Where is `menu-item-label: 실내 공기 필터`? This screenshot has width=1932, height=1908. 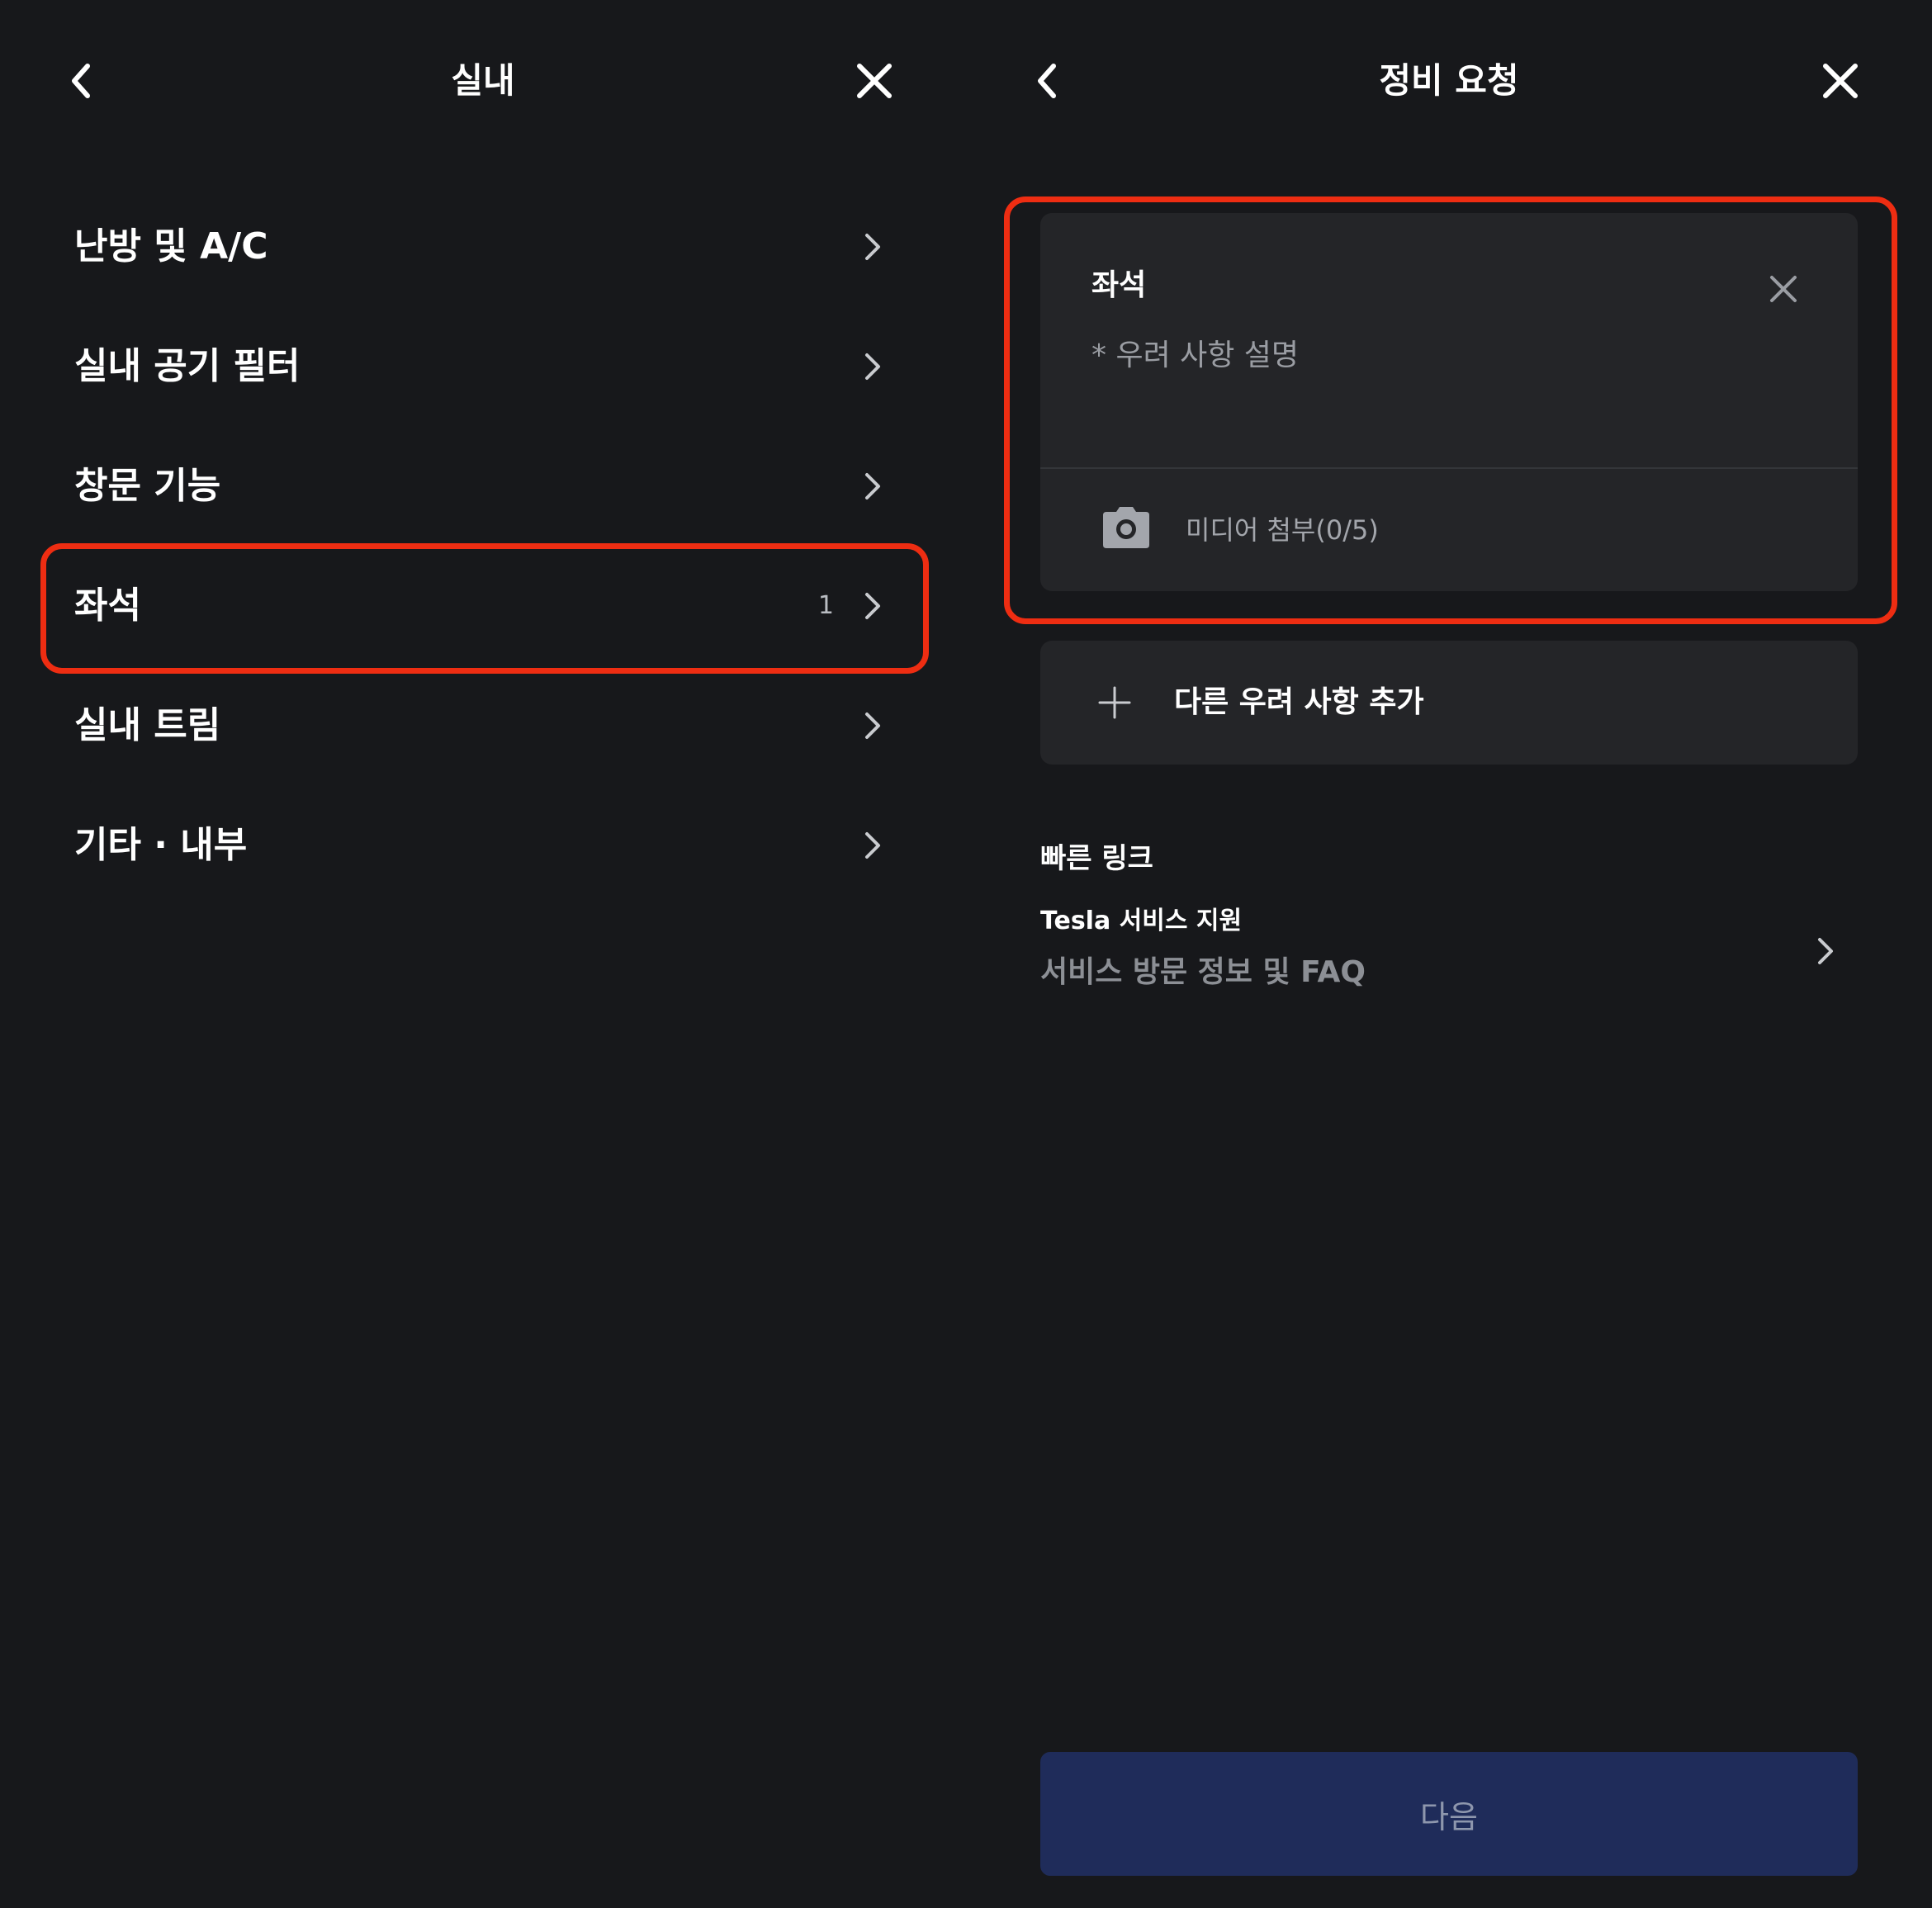
menu-item-label: 실내 공기 필터 is located at coordinates (187, 366).